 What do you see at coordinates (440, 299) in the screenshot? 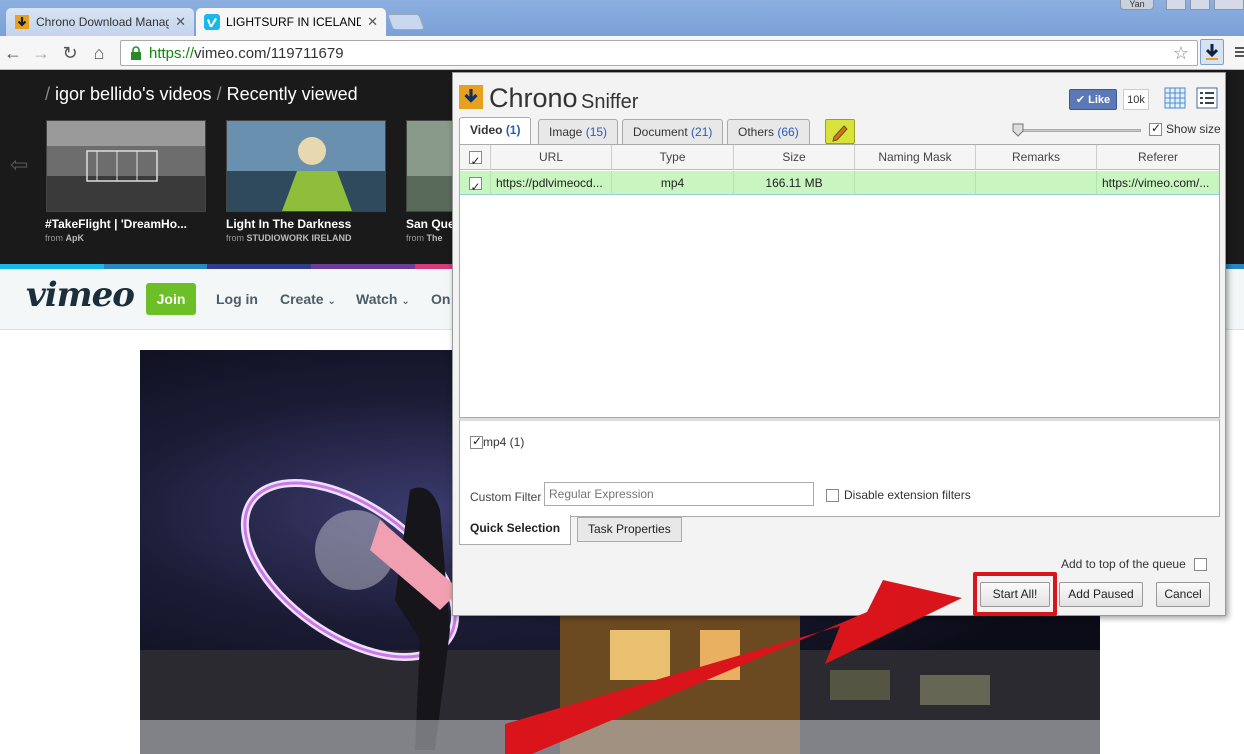
I see `on-demand-link: On` at bounding box center [440, 299].